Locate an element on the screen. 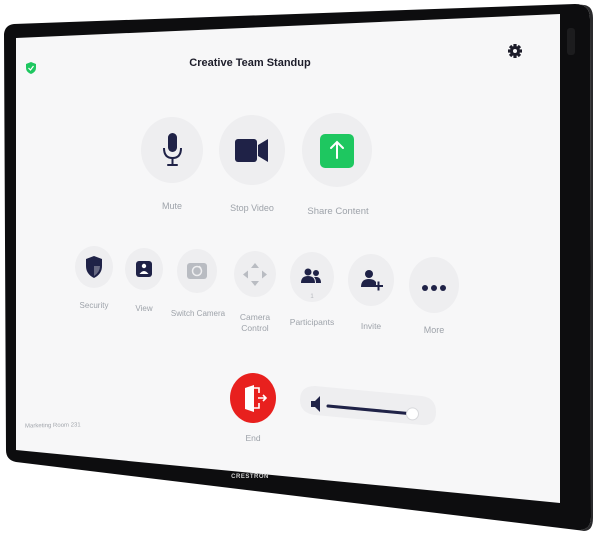 The width and height of the screenshot is (593, 541). more-button is located at coordinates (434, 285).